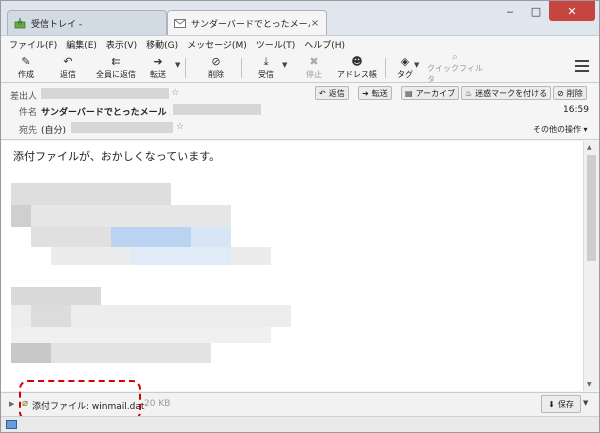 The height and width of the screenshot is (433, 600). What do you see at coordinates (314, 61) in the screenshot?
I see `stop-x-icon: ✖` at bounding box center [314, 61].